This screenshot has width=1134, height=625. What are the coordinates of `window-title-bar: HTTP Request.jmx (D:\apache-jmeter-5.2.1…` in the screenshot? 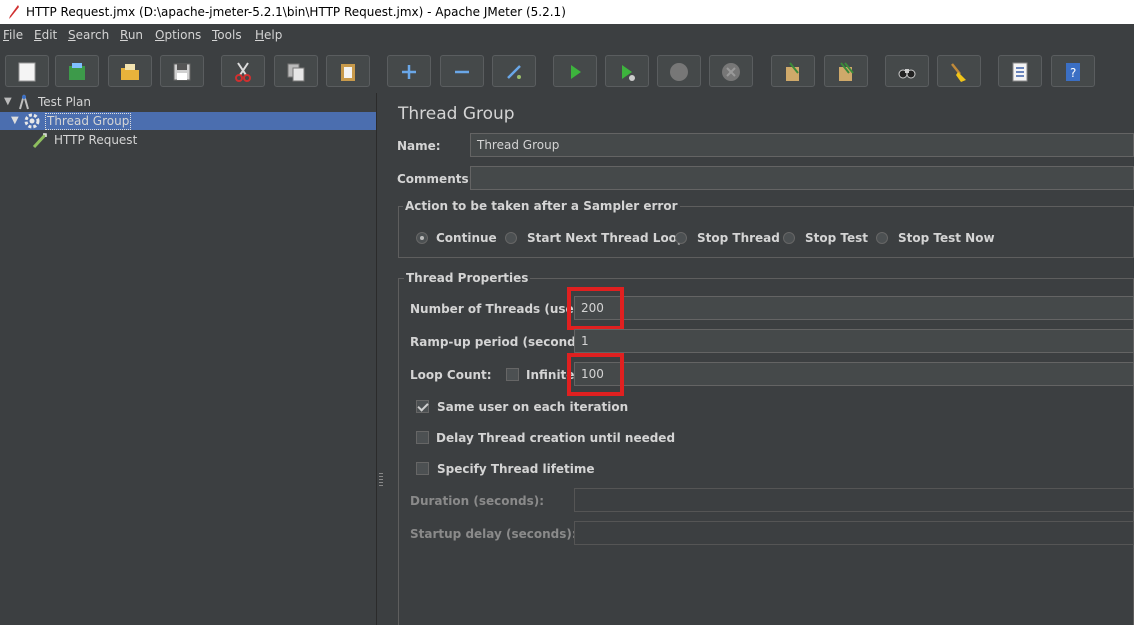 It's located at (567, 12).